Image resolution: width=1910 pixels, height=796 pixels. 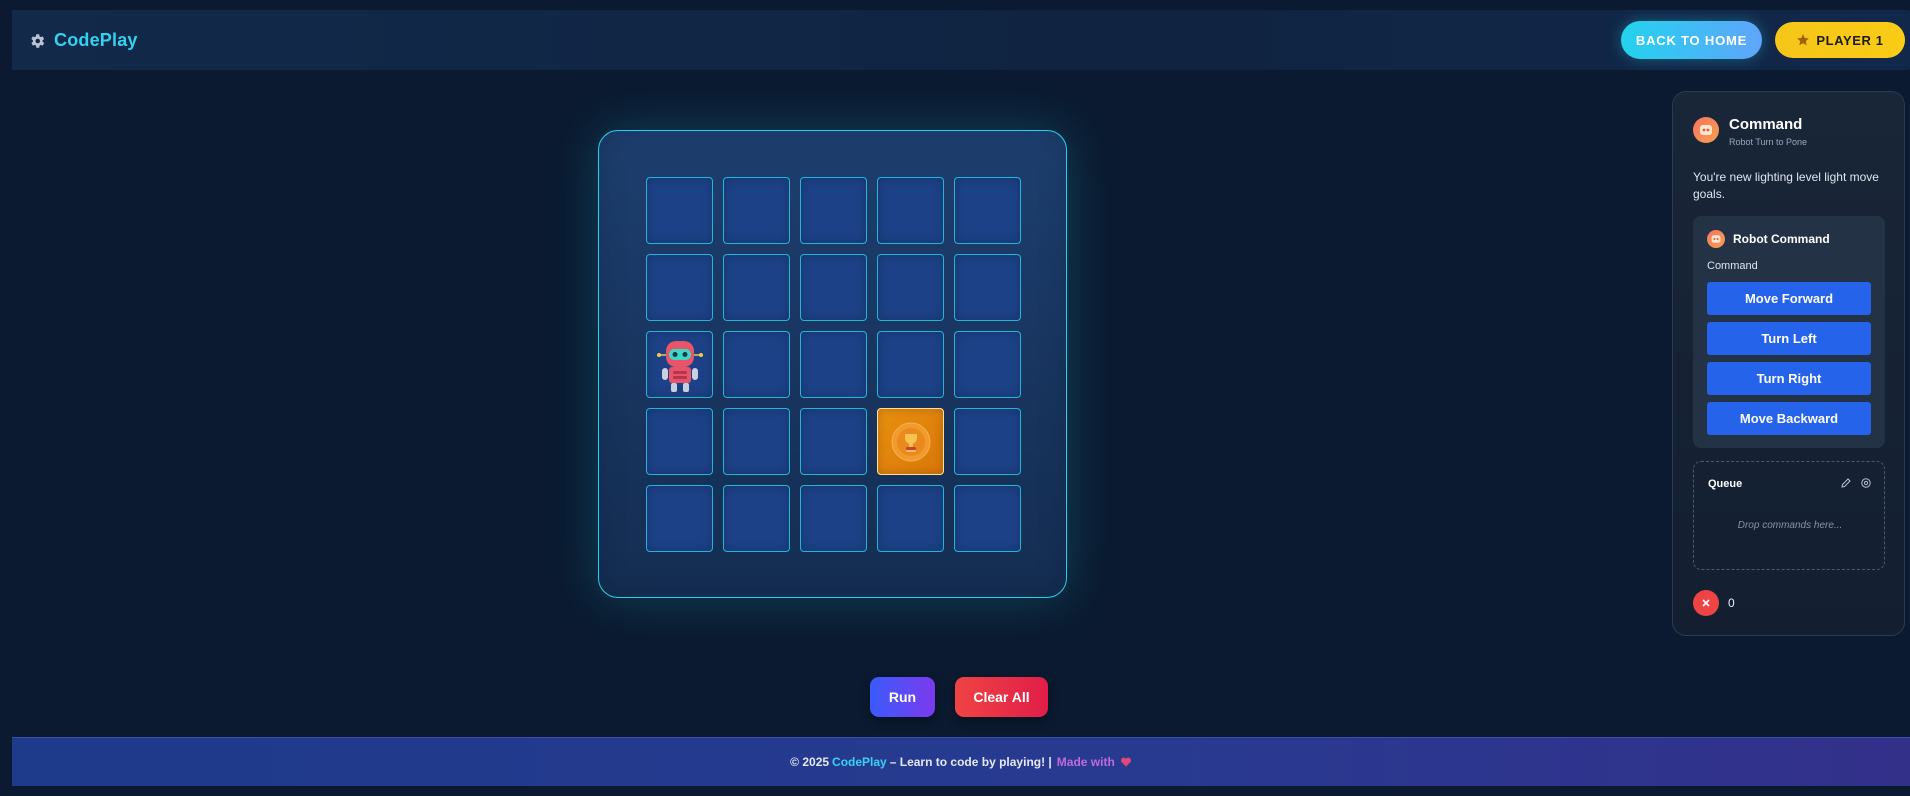 I want to click on turn-left-button: Turn Left, so click(x=1789, y=338).